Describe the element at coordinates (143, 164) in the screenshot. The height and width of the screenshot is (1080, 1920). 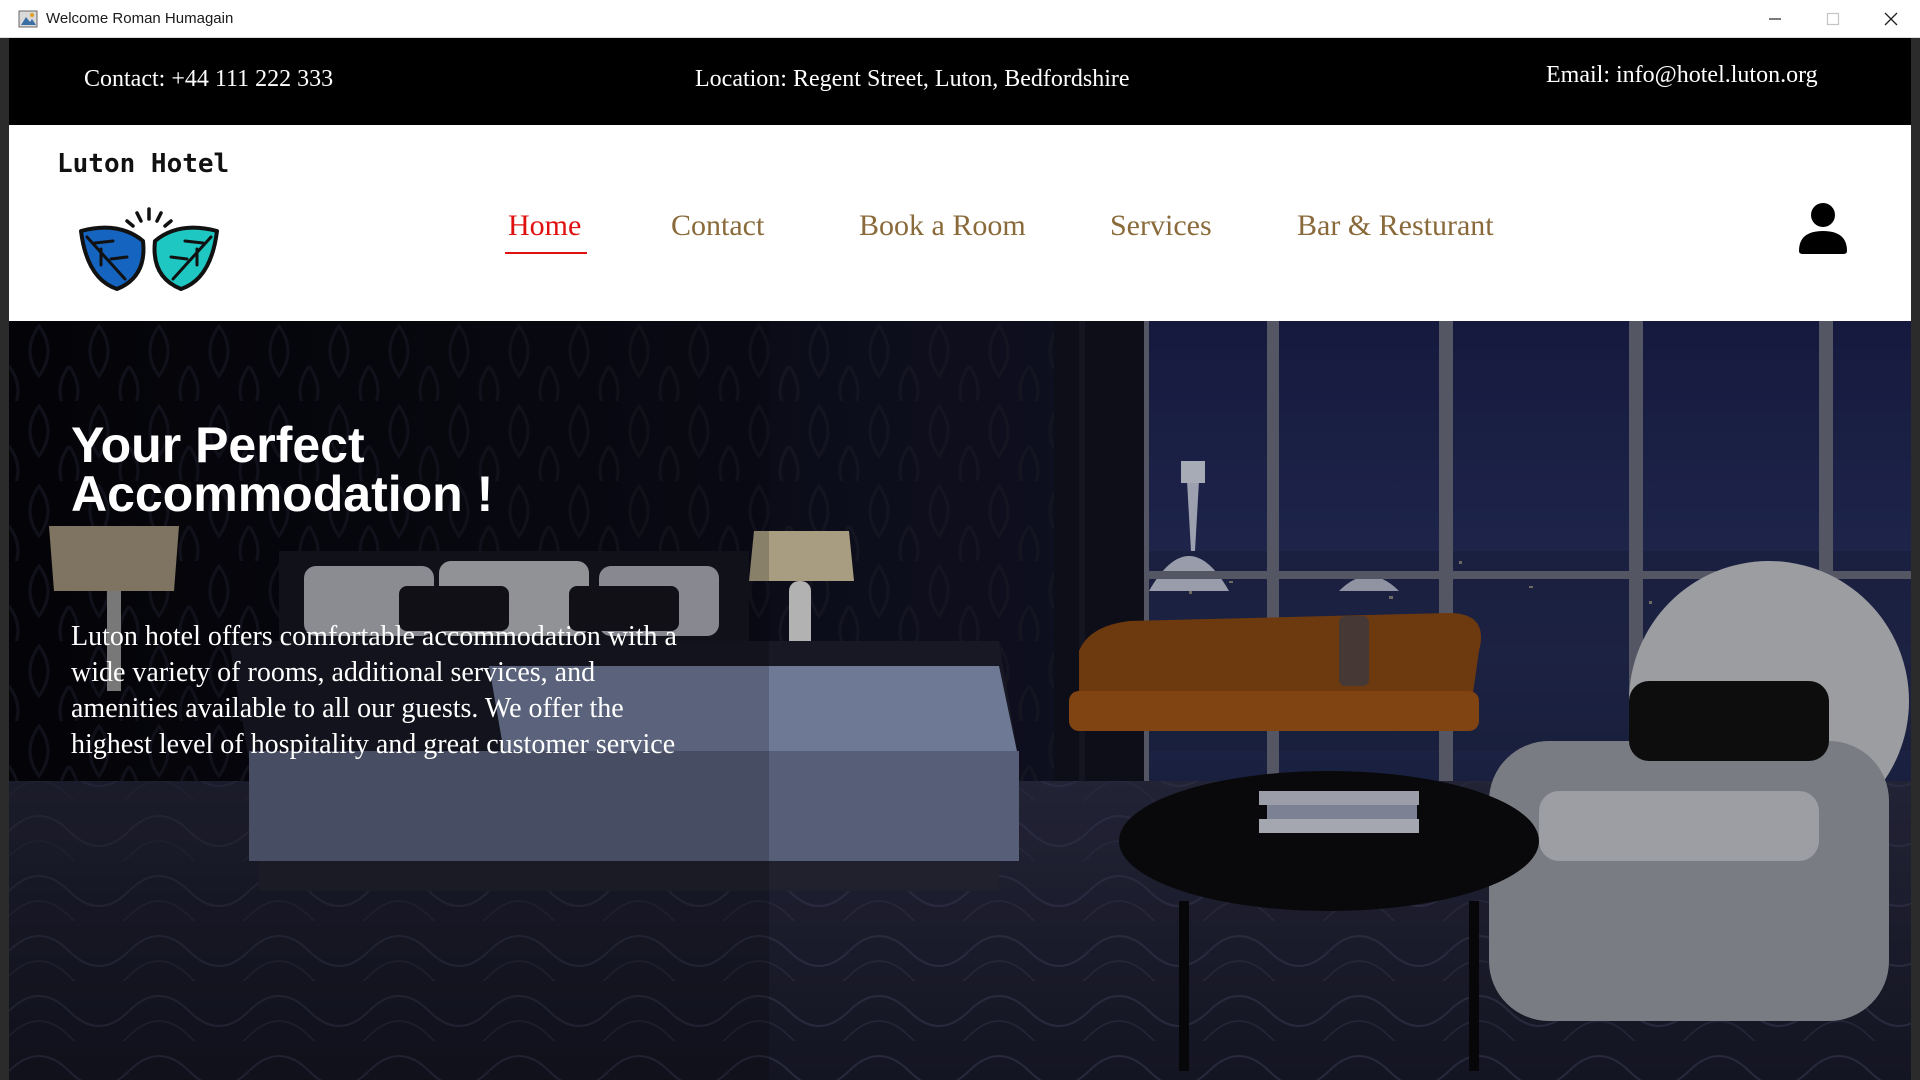
I see `brand-name: Luton Hotel` at that location.